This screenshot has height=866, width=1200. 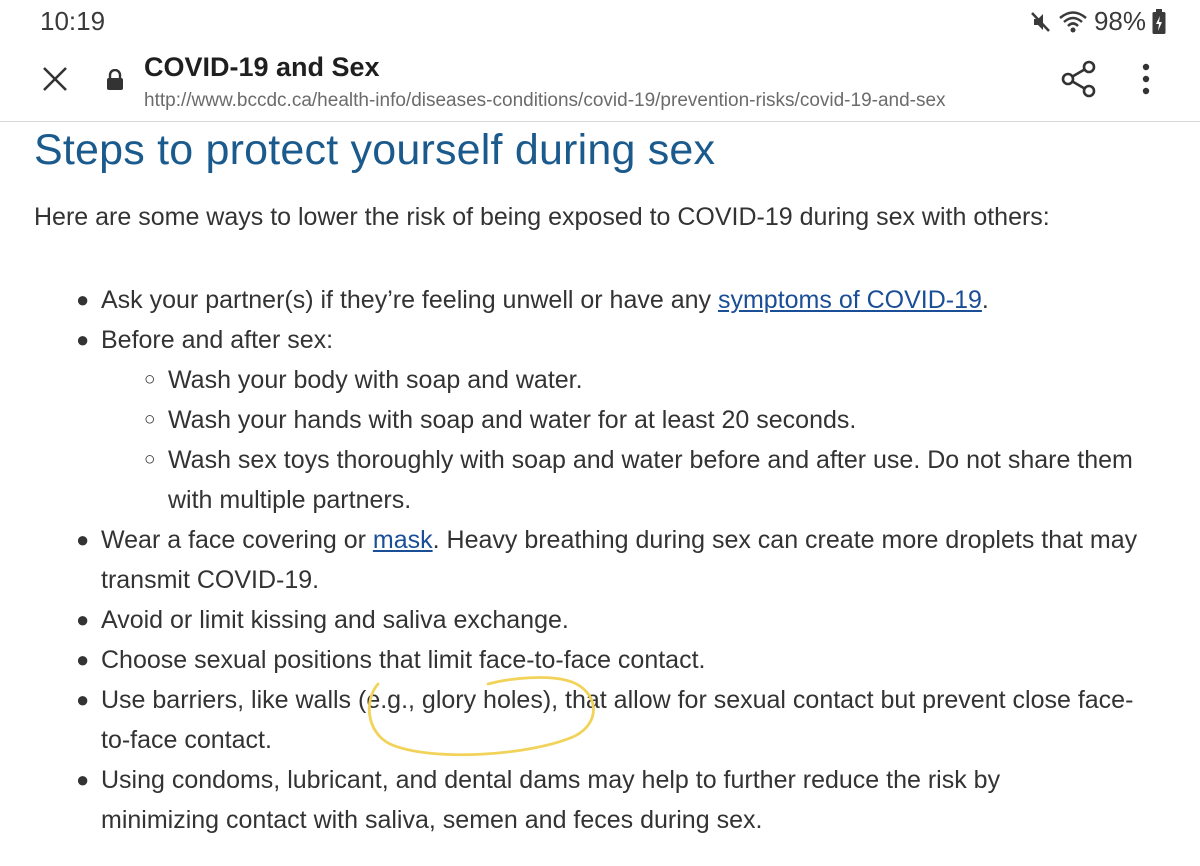 I want to click on list-item: ● Before and after sex:, so click(x=600, y=340).